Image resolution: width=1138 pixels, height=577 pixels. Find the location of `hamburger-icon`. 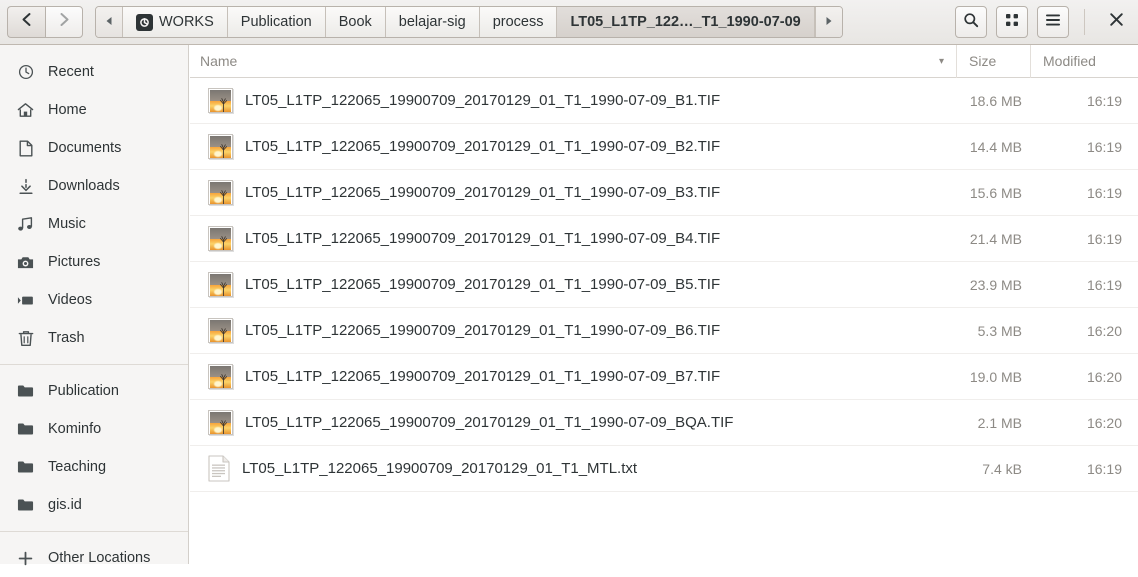

hamburger-icon is located at coordinates (1053, 22).